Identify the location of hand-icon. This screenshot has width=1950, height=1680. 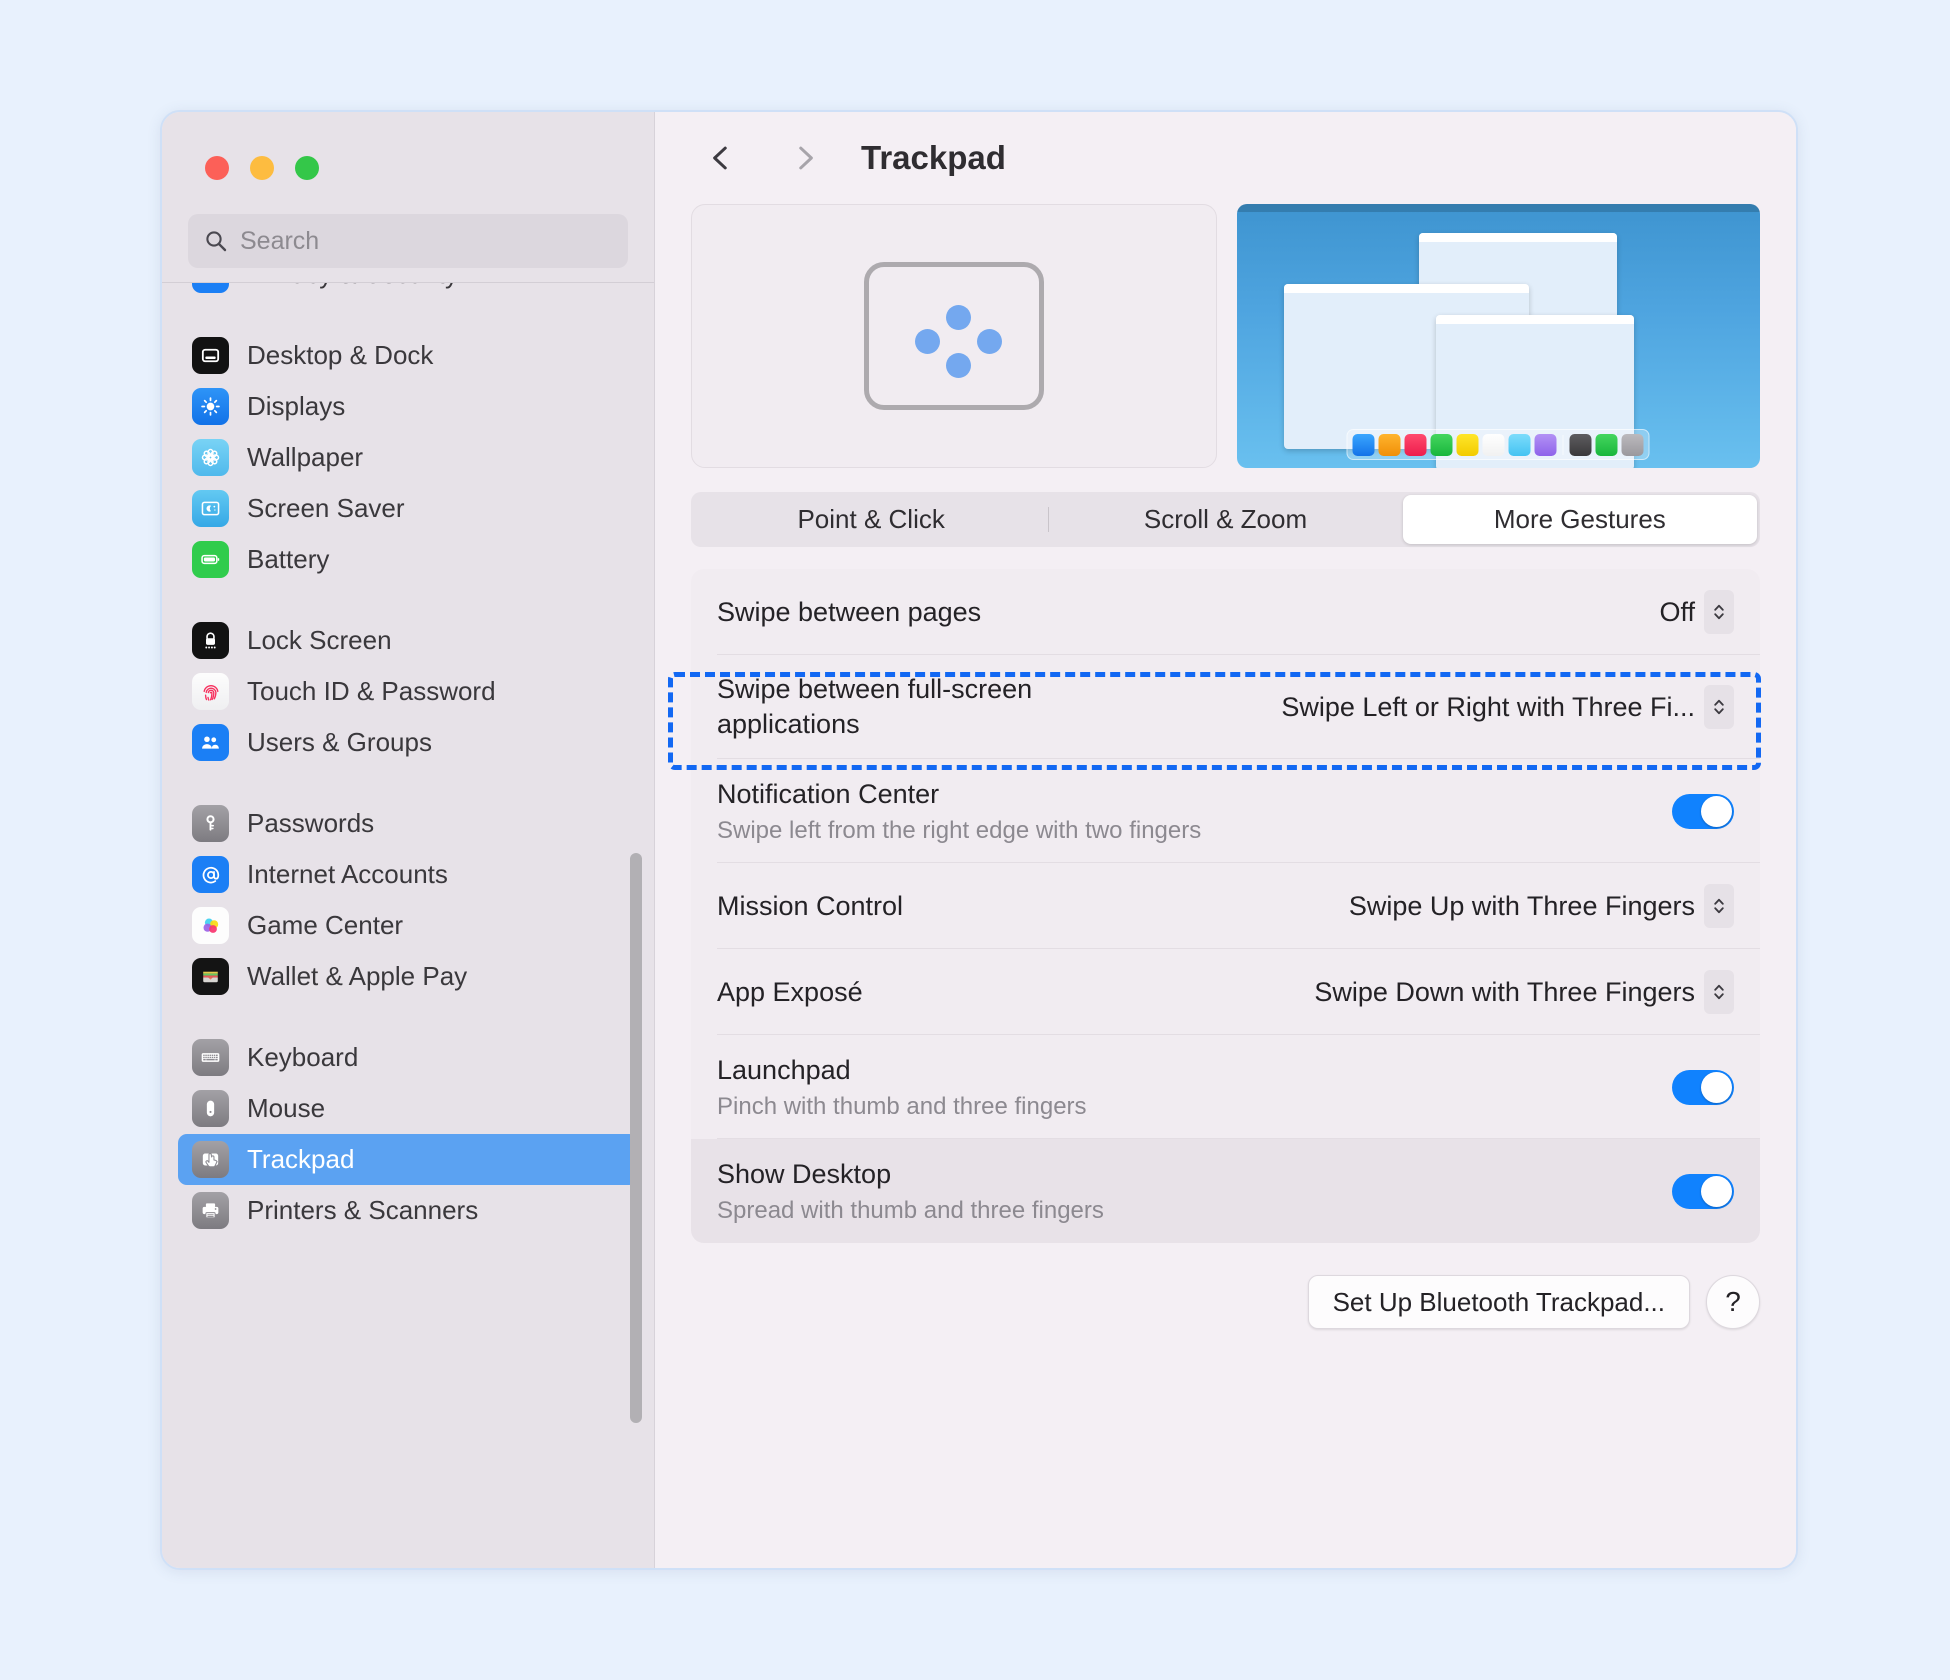
(210, 288).